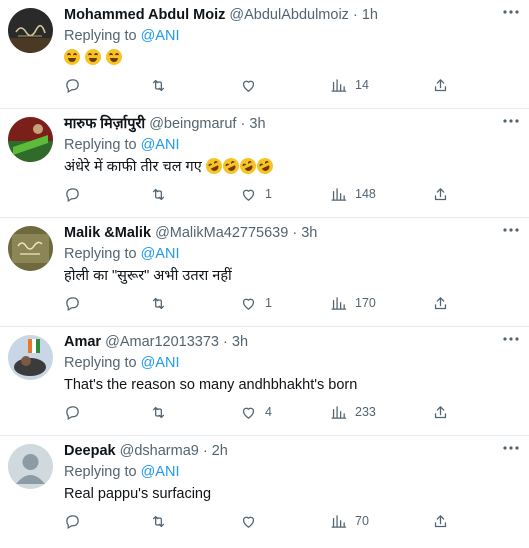 This screenshot has height=548, width=529. I want to click on tweet-header: मारुफ मिर्ज़ापुरी @beingmaruf · 3h, so click(165, 124).